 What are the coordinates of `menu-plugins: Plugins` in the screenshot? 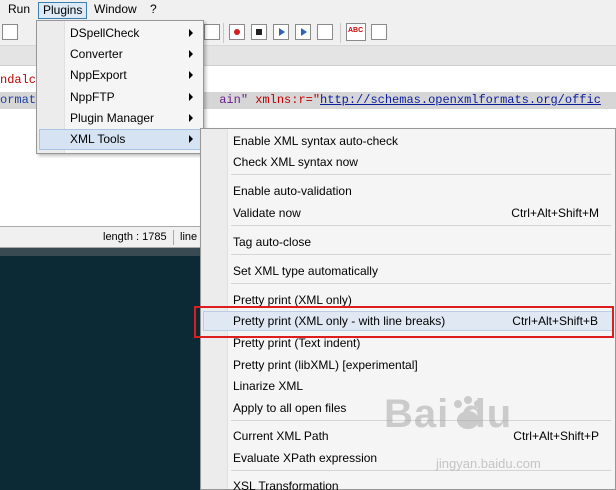 It's located at (63, 10).